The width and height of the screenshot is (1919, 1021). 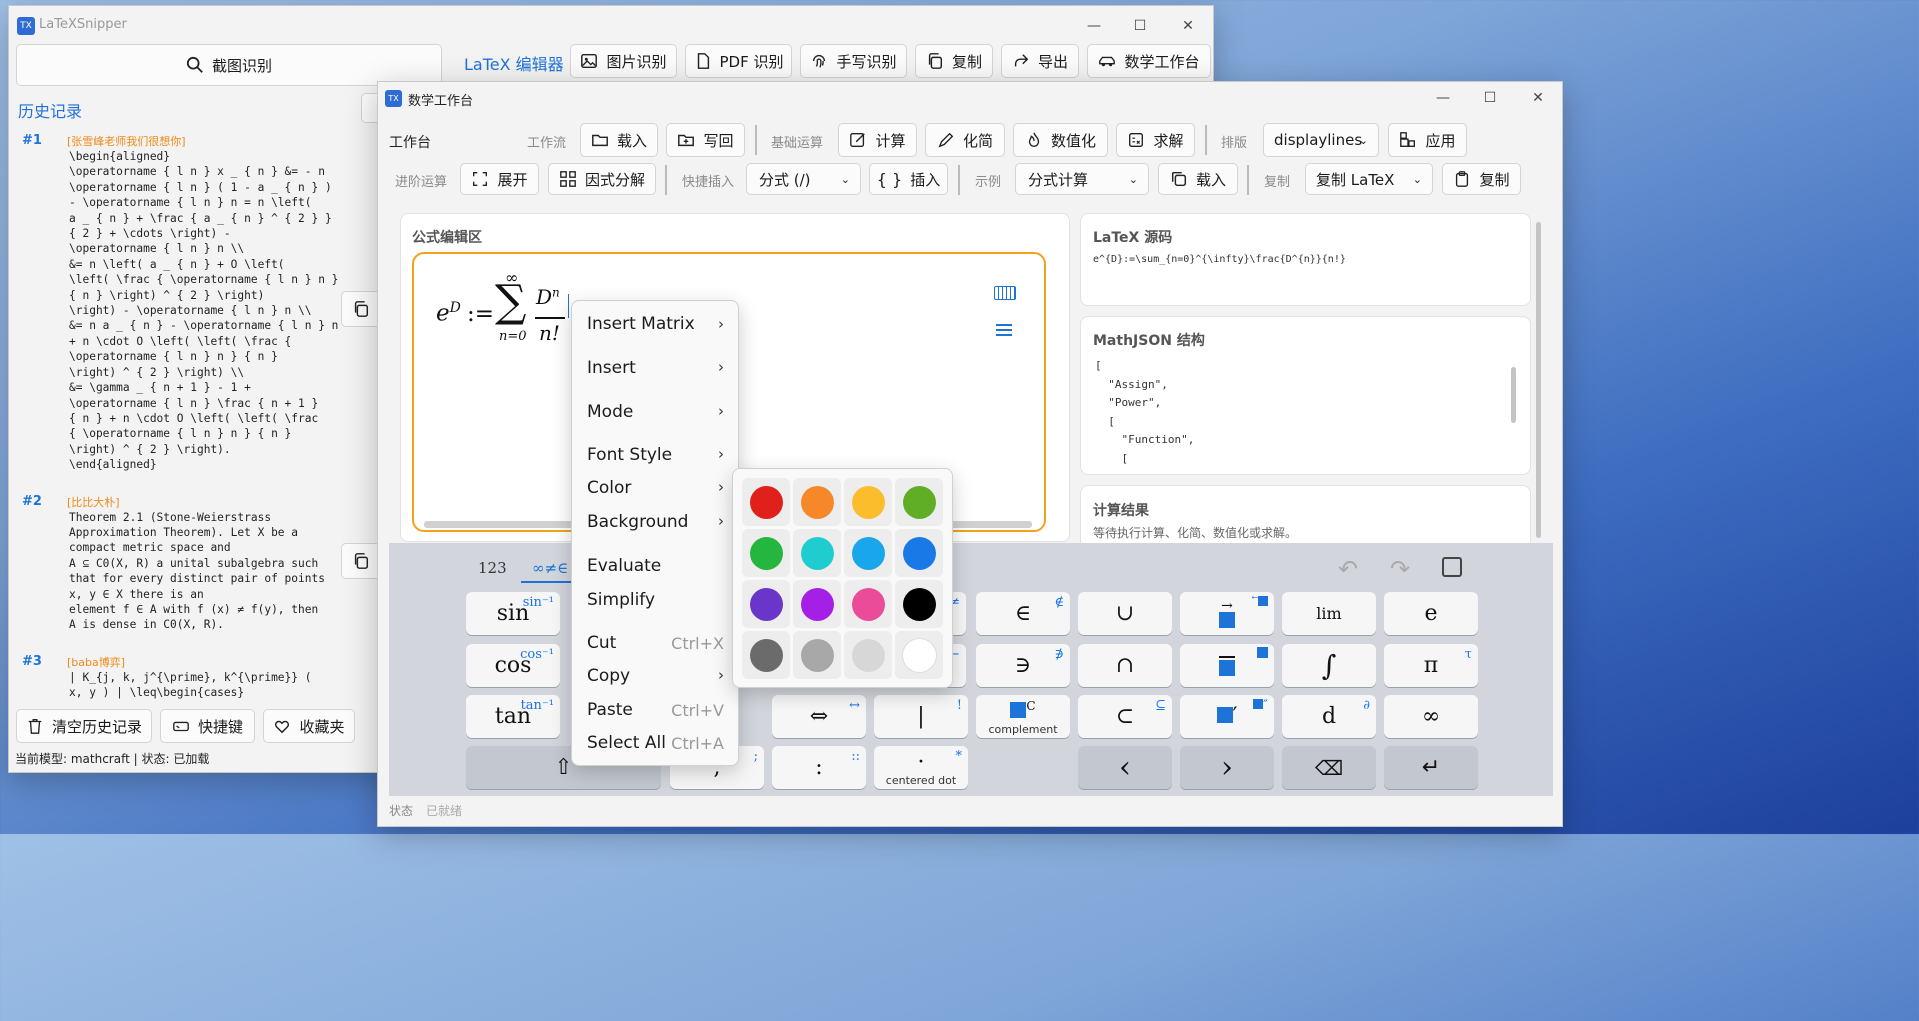 What do you see at coordinates (619, 140) in the screenshot?
I see `load-button: 载入` at bounding box center [619, 140].